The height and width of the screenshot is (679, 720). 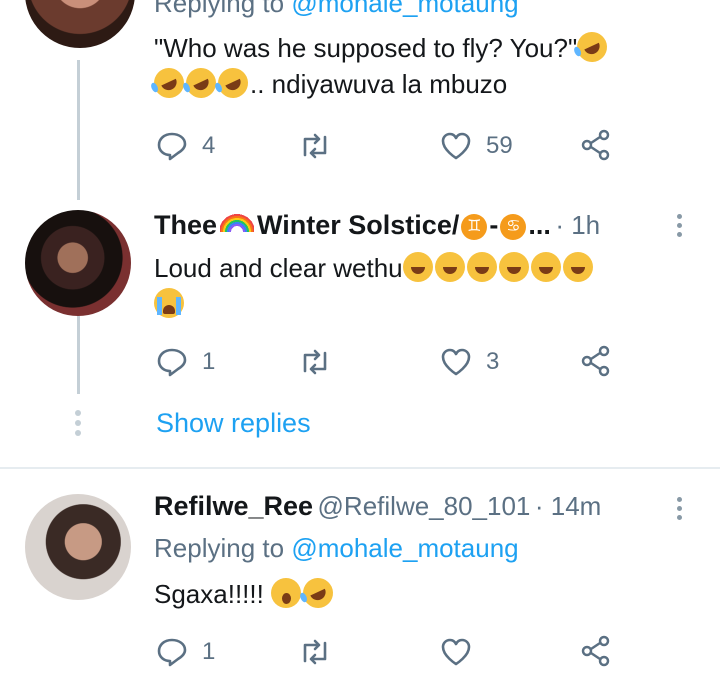 I want to click on sweat-smile-emoji-icon, so click(x=417, y=267).